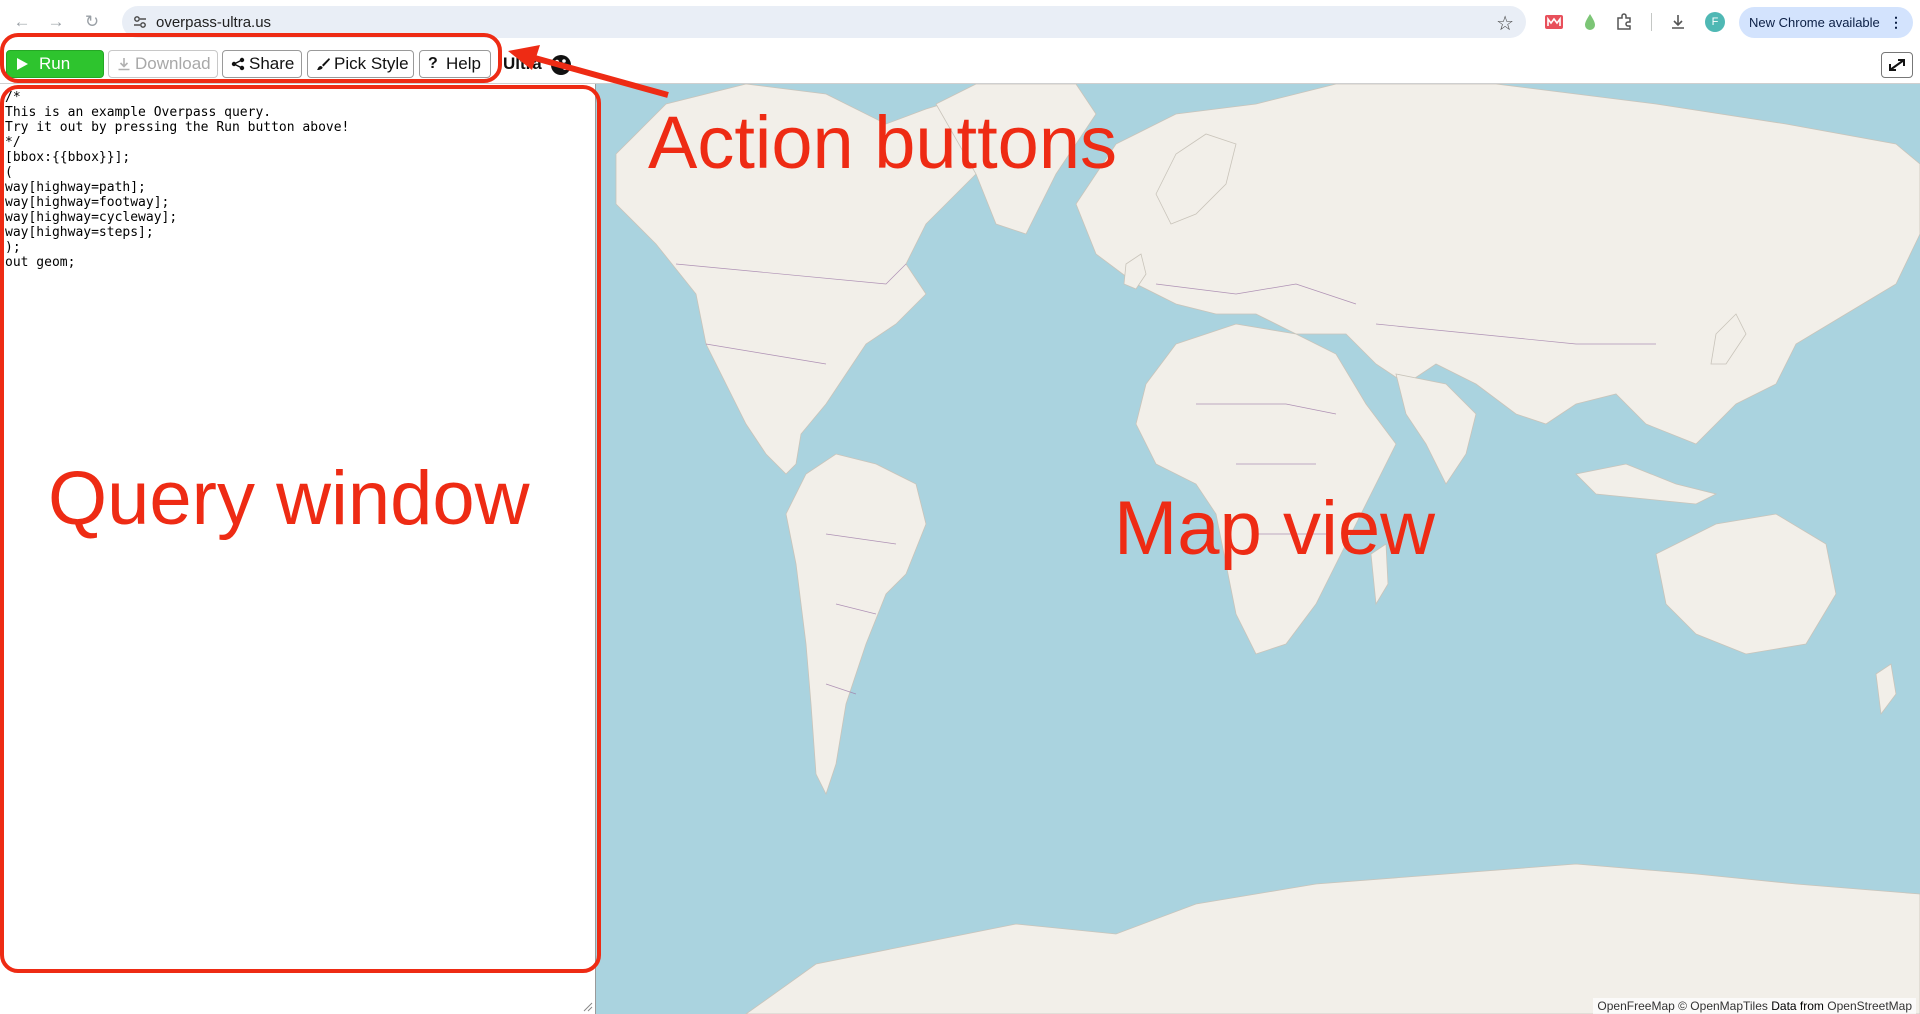  What do you see at coordinates (1436, 429) in the screenshot?
I see `landmass-india` at bounding box center [1436, 429].